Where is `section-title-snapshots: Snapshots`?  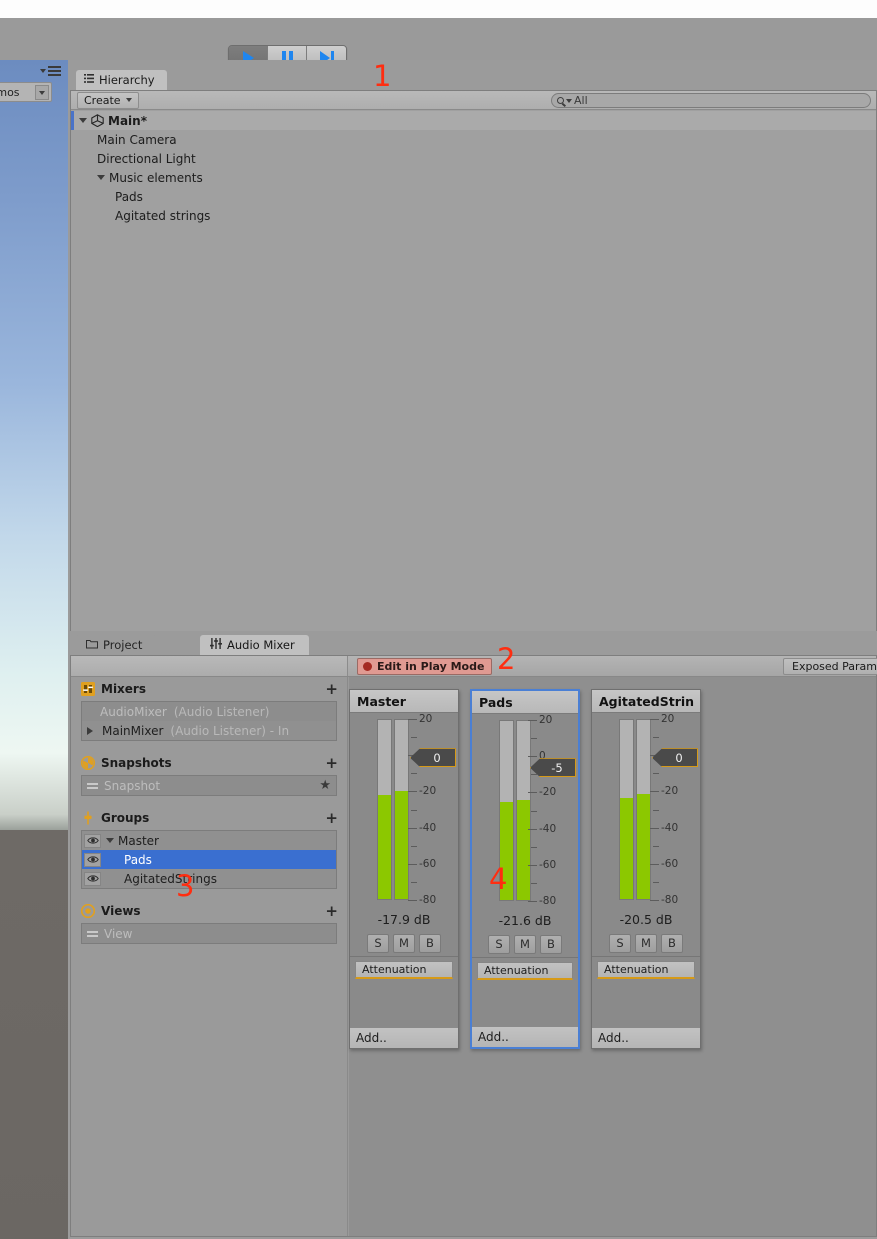
section-title-snapshots: Snapshots is located at coordinates (136, 763).